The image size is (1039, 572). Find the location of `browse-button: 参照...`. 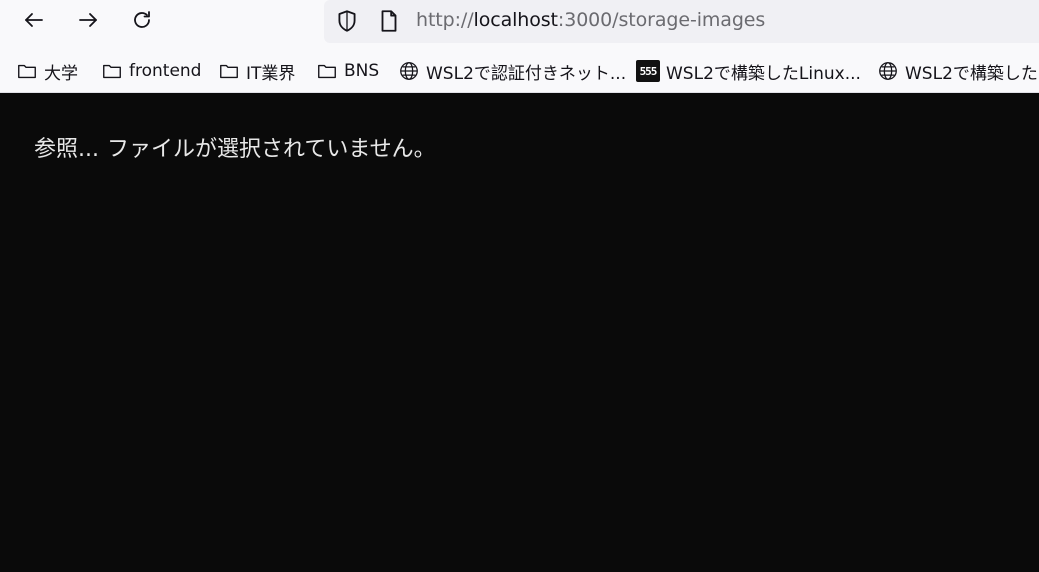

browse-button: 参照... is located at coordinates (66, 147).